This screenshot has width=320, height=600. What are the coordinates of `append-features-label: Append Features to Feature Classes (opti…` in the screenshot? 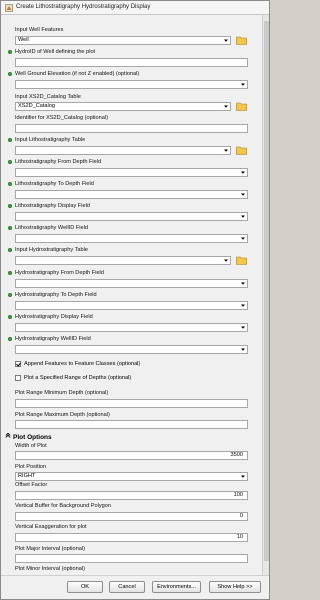 It's located at (82, 364).